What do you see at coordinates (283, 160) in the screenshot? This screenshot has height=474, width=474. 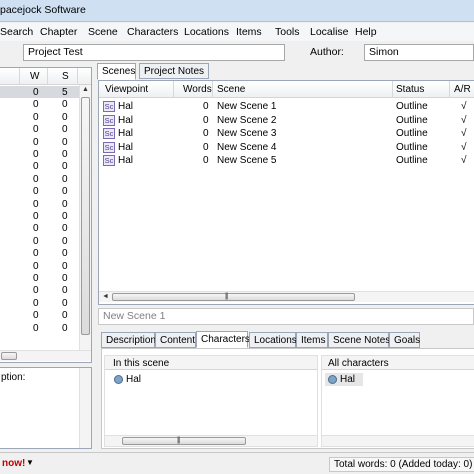 I see `scene-row: Sc Hal 0 New Scene 5 Outline √` at bounding box center [283, 160].